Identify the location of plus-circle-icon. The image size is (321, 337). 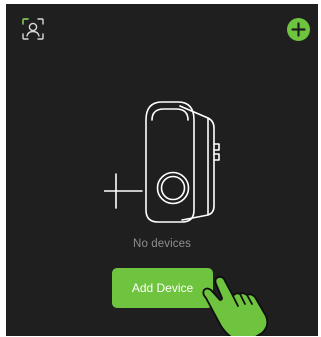
(298, 29).